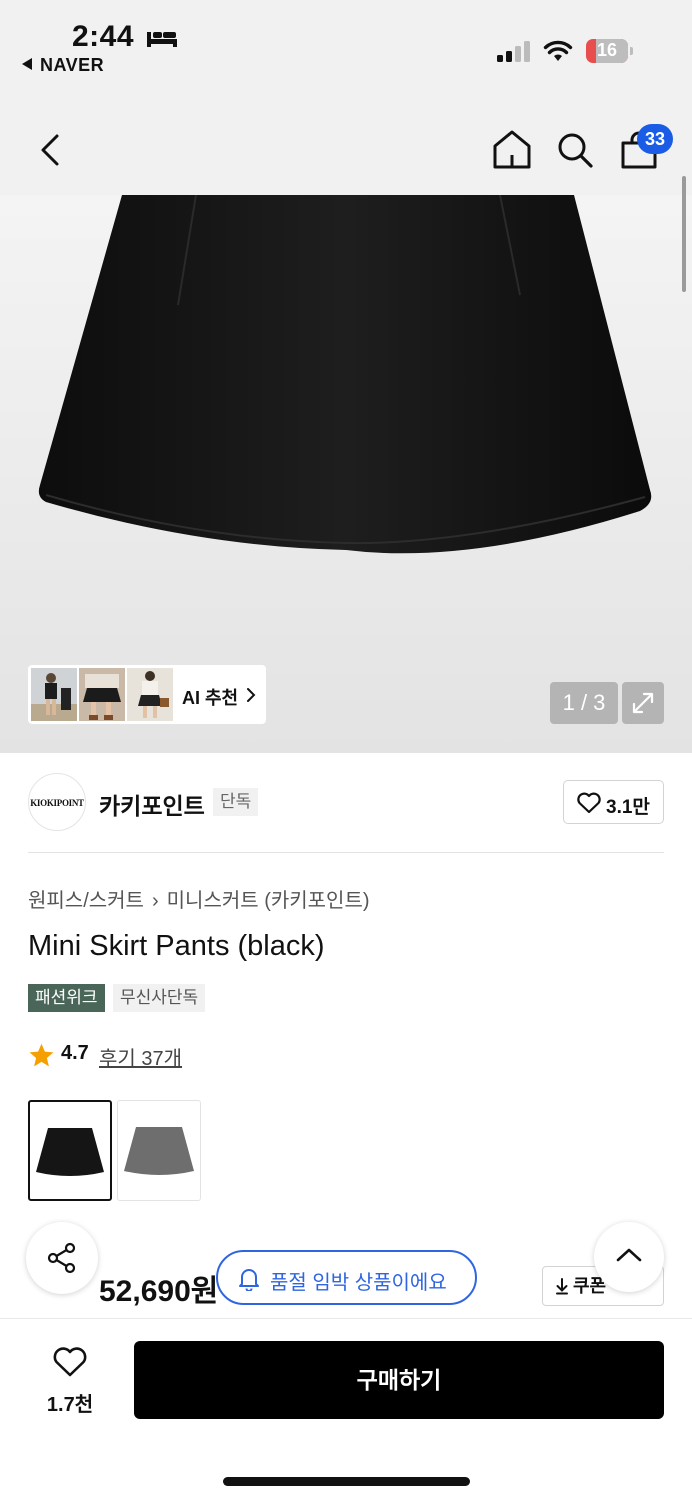 This screenshot has width=692, height=1500. I want to click on reviews-link: 후기 37개, so click(140, 1056).